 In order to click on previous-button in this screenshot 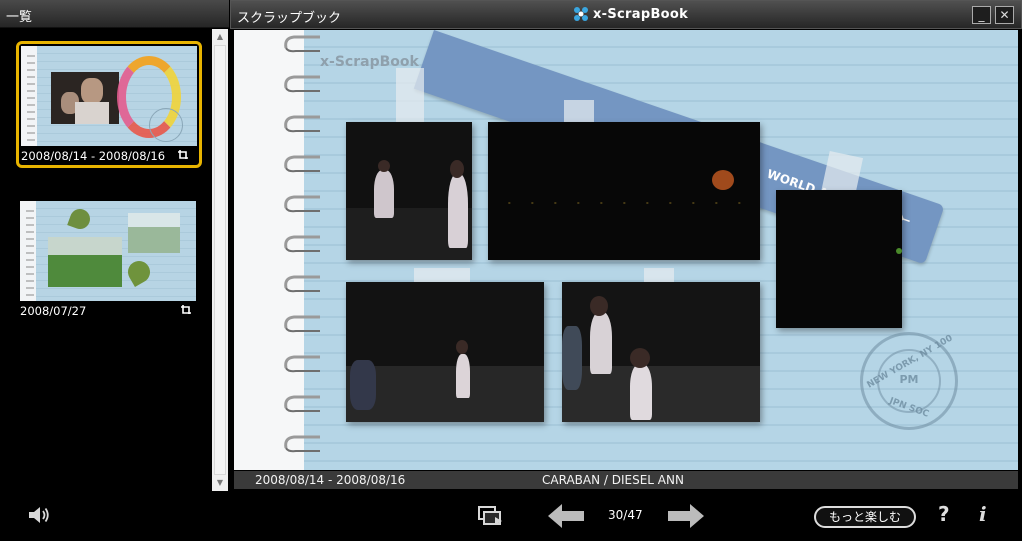, I will do `click(566, 518)`.